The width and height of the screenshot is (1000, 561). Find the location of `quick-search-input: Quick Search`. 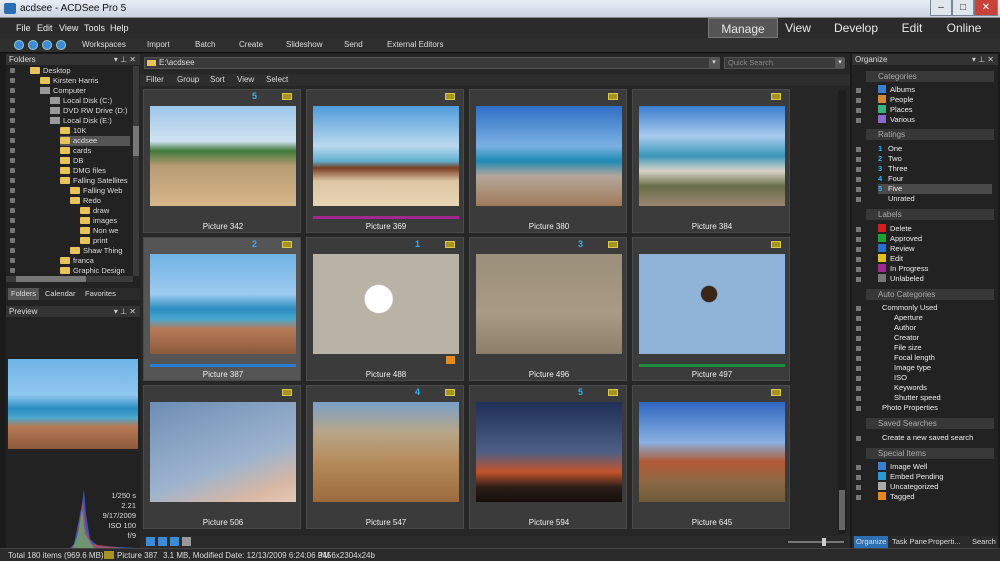

quick-search-input: Quick Search is located at coordinates (784, 63).